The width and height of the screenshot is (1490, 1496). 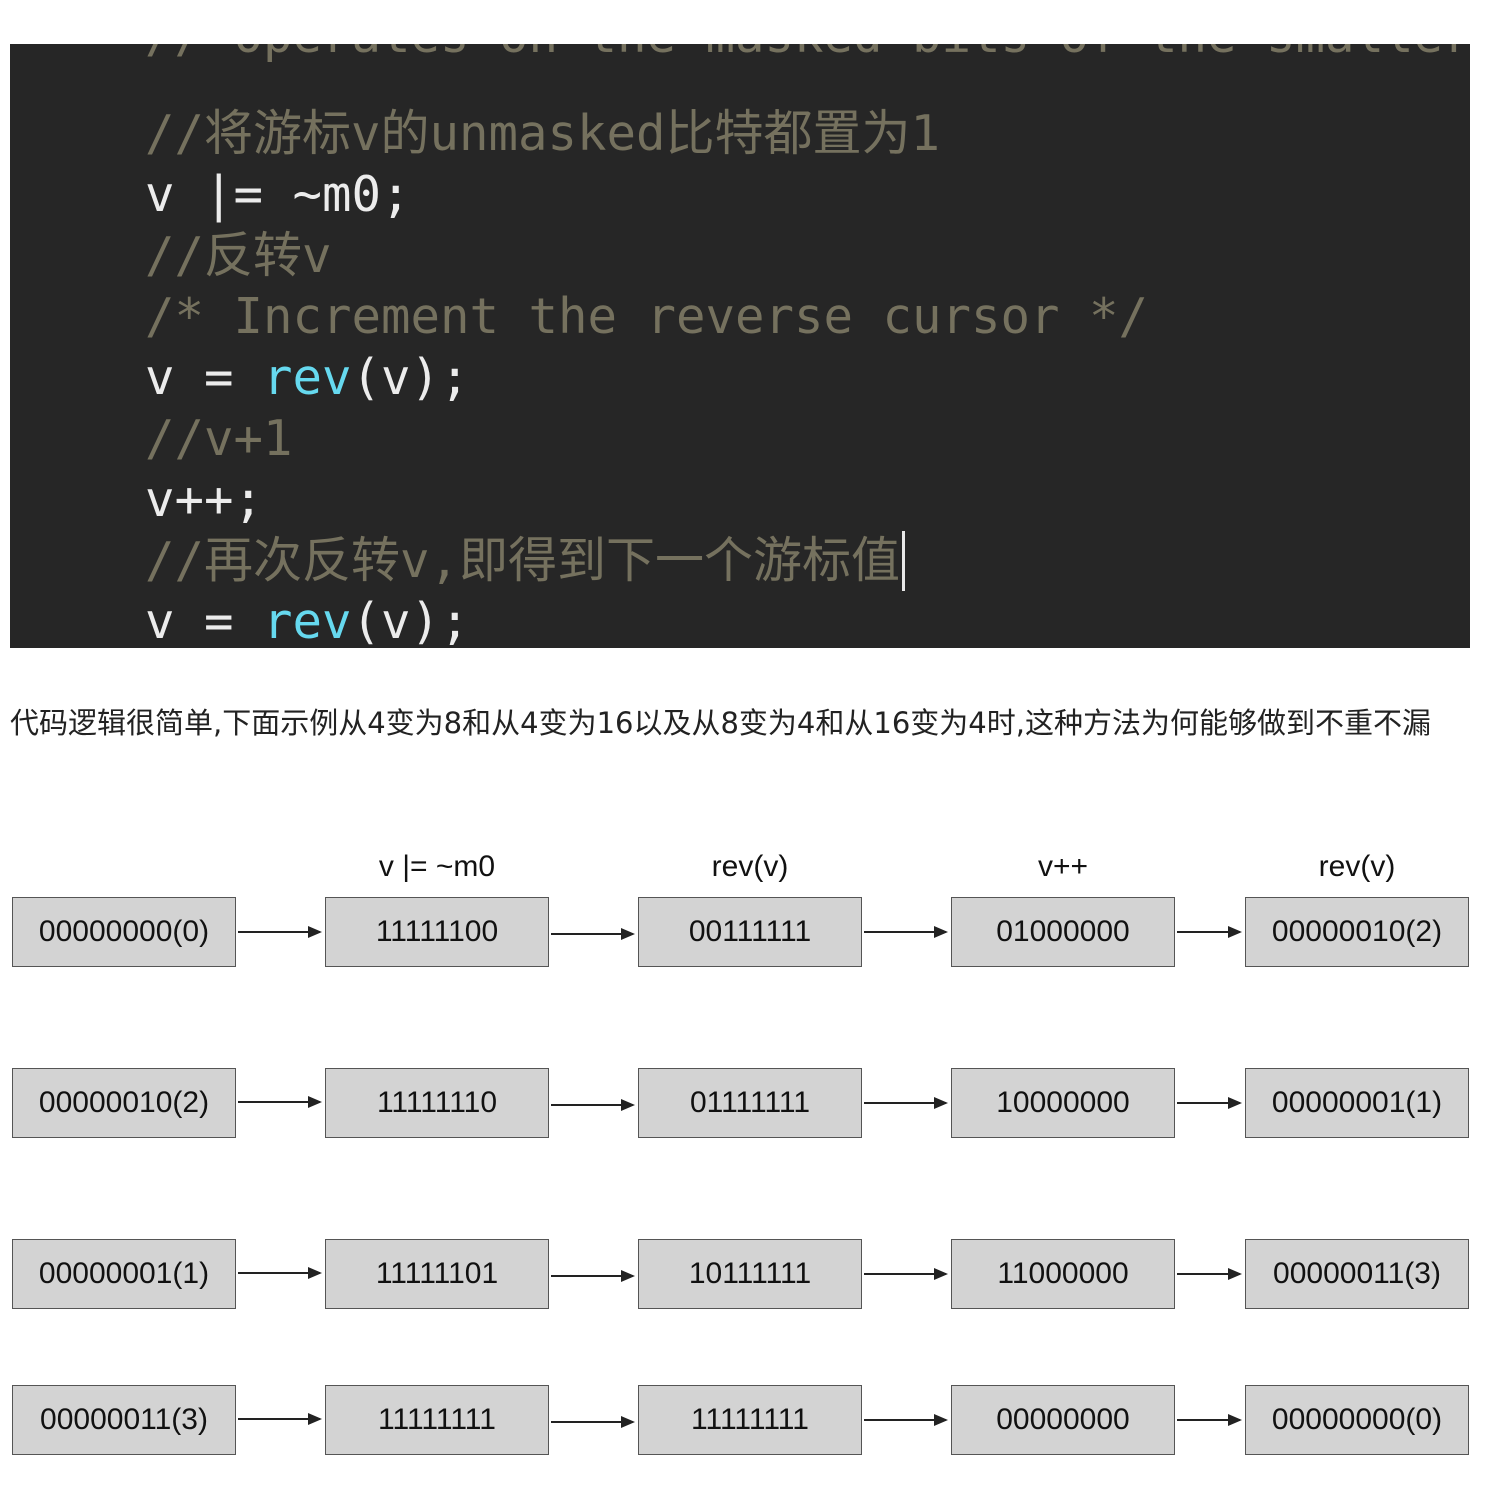 What do you see at coordinates (1063, 866) in the screenshot?
I see `column-label-increment: v++` at bounding box center [1063, 866].